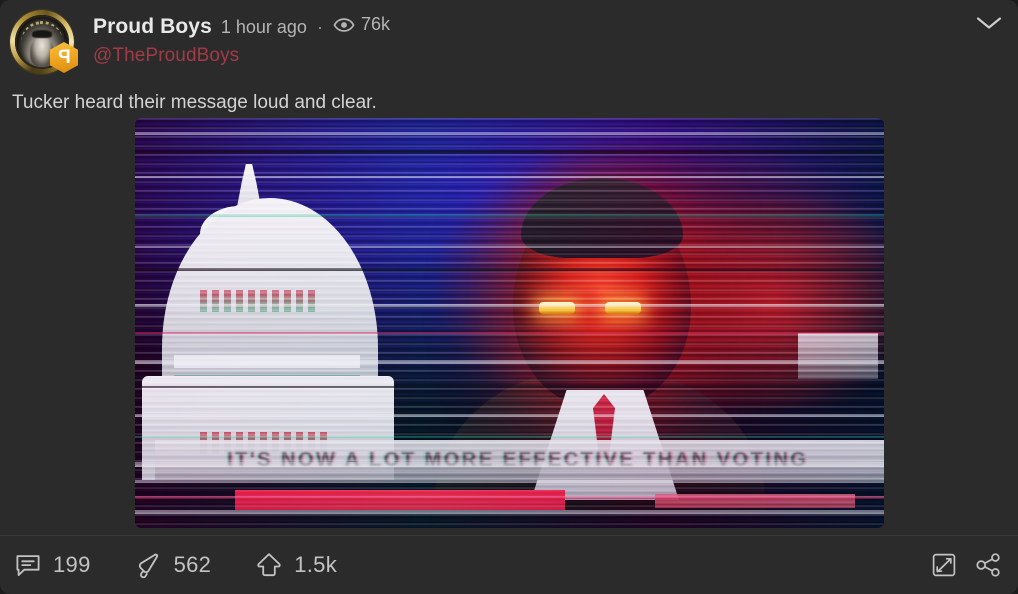  I want to click on dome-upper-columns, so click(257, 301).